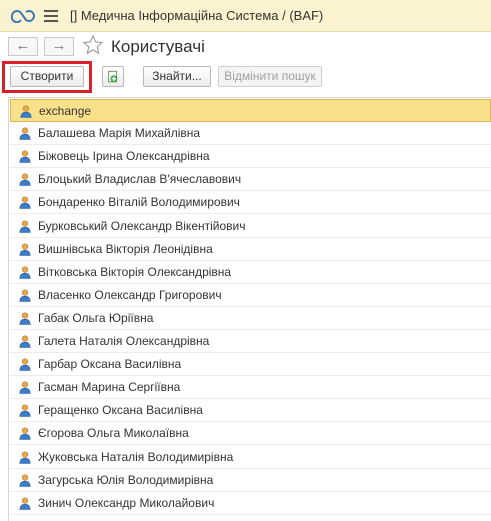  Describe the element at coordinates (142, 225) in the screenshot. I see `user-name: Бурковський Олександр Вікентійович` at that location.